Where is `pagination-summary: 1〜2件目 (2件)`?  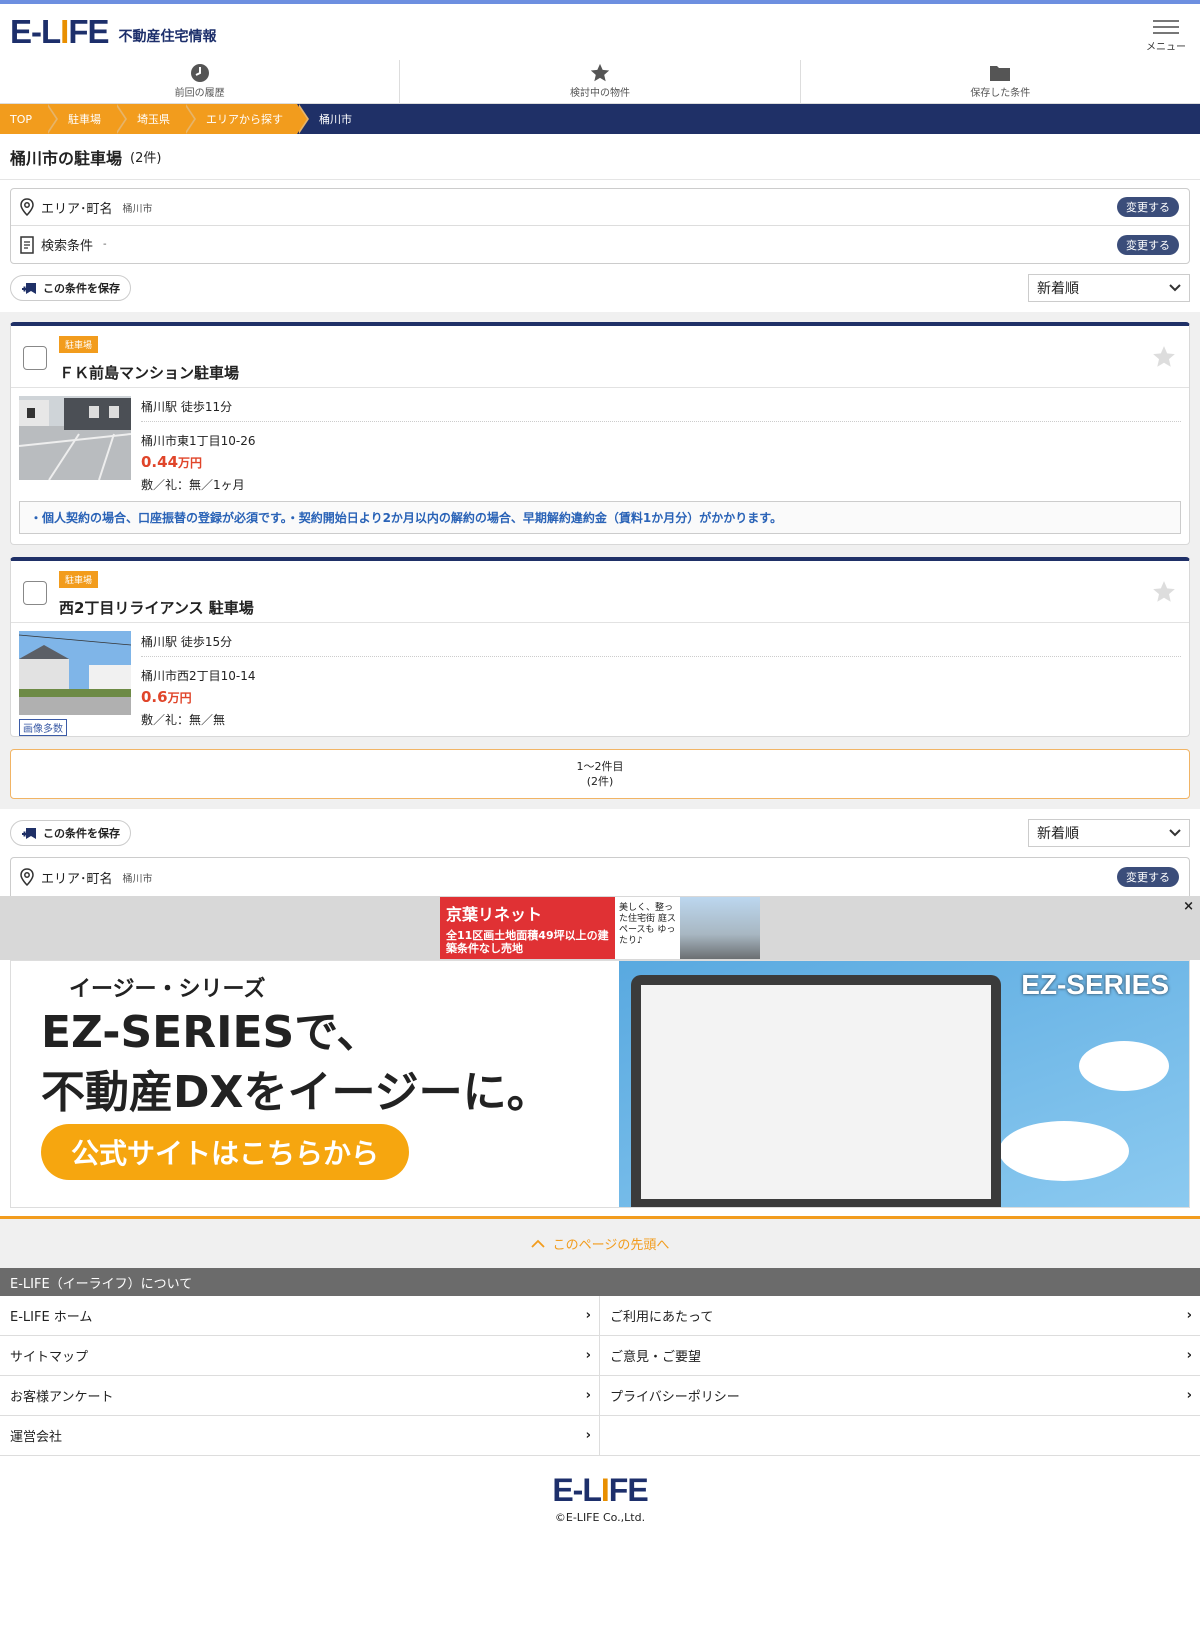 pagination-summary: 1〜2件目 (2件) is located at coordinates (600, 774).